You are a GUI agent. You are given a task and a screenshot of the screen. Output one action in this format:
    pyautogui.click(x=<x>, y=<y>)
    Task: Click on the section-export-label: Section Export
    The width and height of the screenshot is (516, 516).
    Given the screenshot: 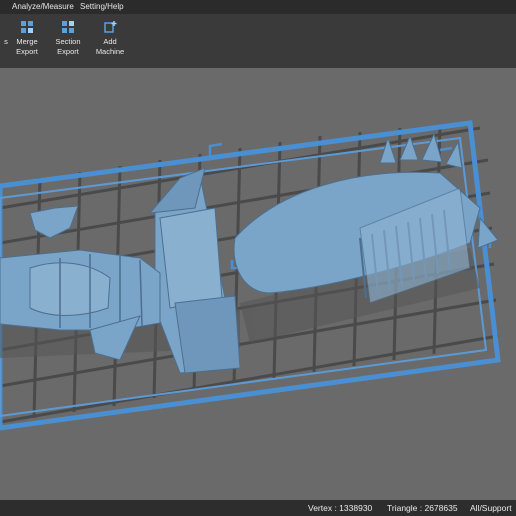 What is the action you would take?
    pyautogui.click(x=68, y=46)
    